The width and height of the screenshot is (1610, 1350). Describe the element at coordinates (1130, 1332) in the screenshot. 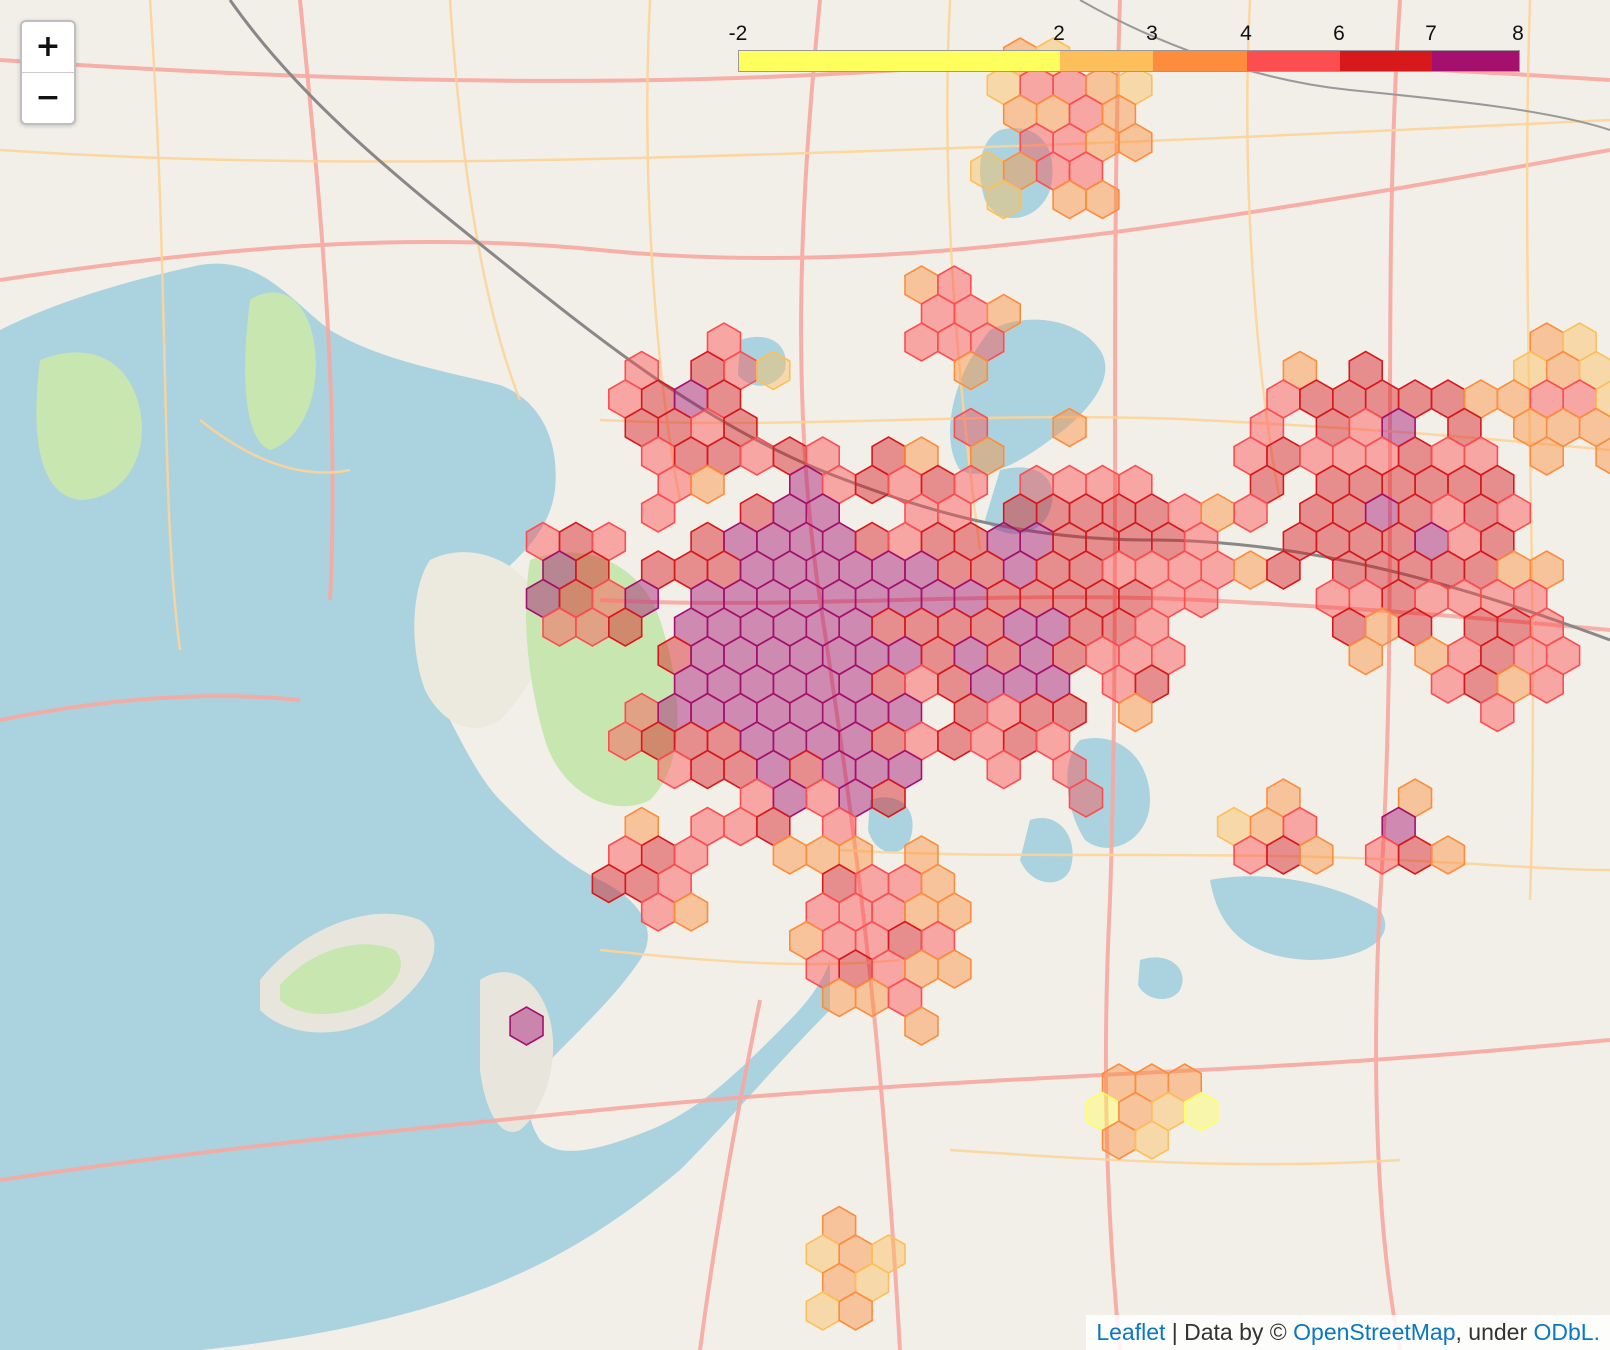

I see `leaflet-link: Leaflet` at that location.